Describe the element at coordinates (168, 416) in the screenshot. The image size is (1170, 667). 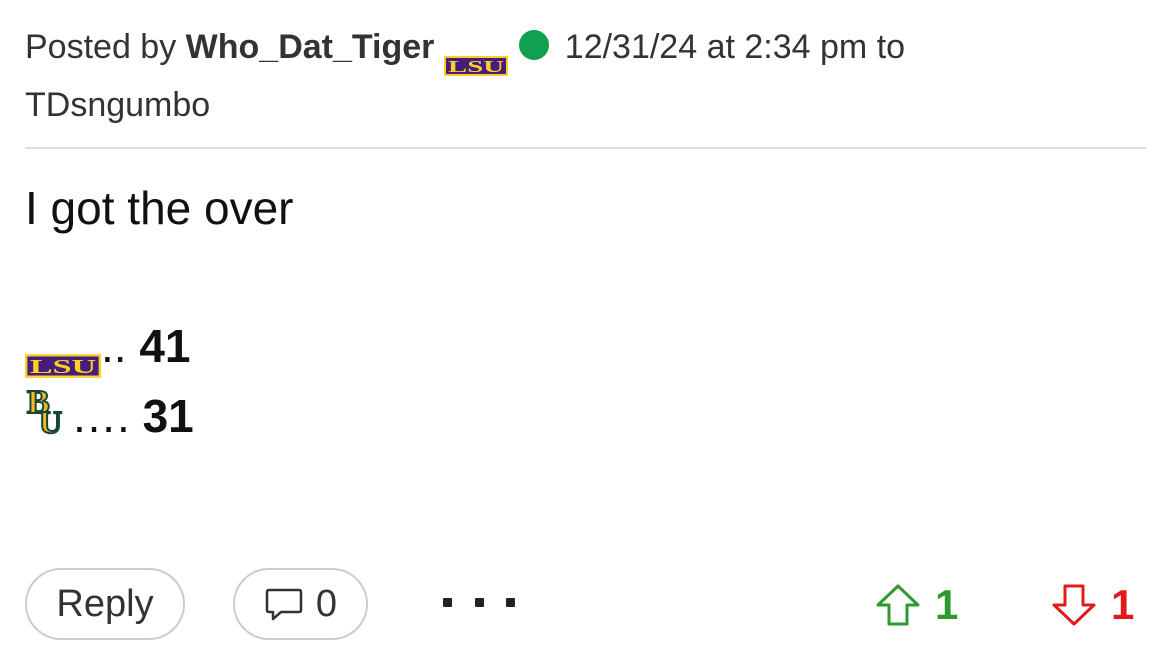
I see `prediction-score: 31` at that location.